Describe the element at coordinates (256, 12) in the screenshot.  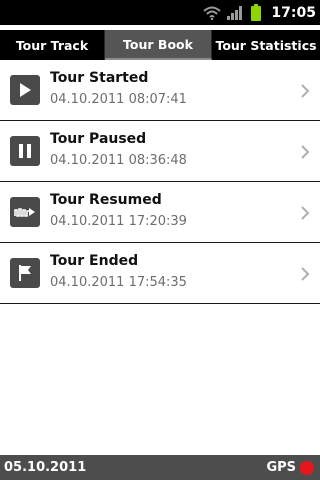
I see `battery-icon` at that location.